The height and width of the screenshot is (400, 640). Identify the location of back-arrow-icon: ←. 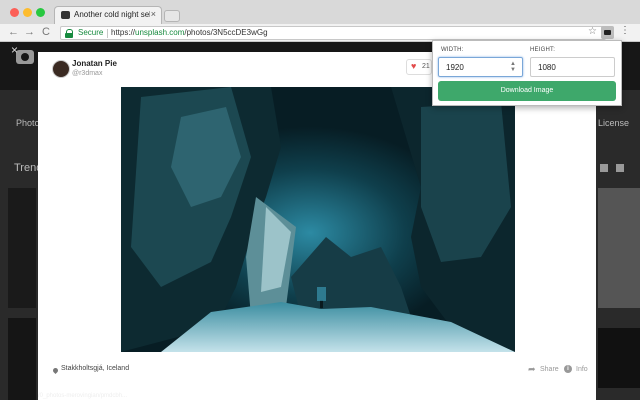
(13, 32).